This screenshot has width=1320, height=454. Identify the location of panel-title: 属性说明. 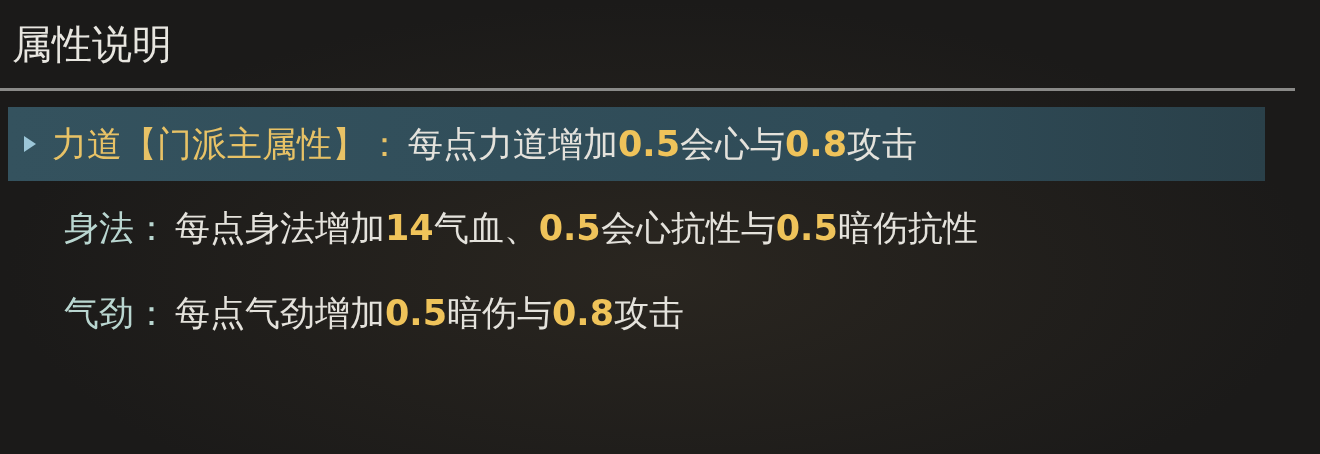
(92, 44).